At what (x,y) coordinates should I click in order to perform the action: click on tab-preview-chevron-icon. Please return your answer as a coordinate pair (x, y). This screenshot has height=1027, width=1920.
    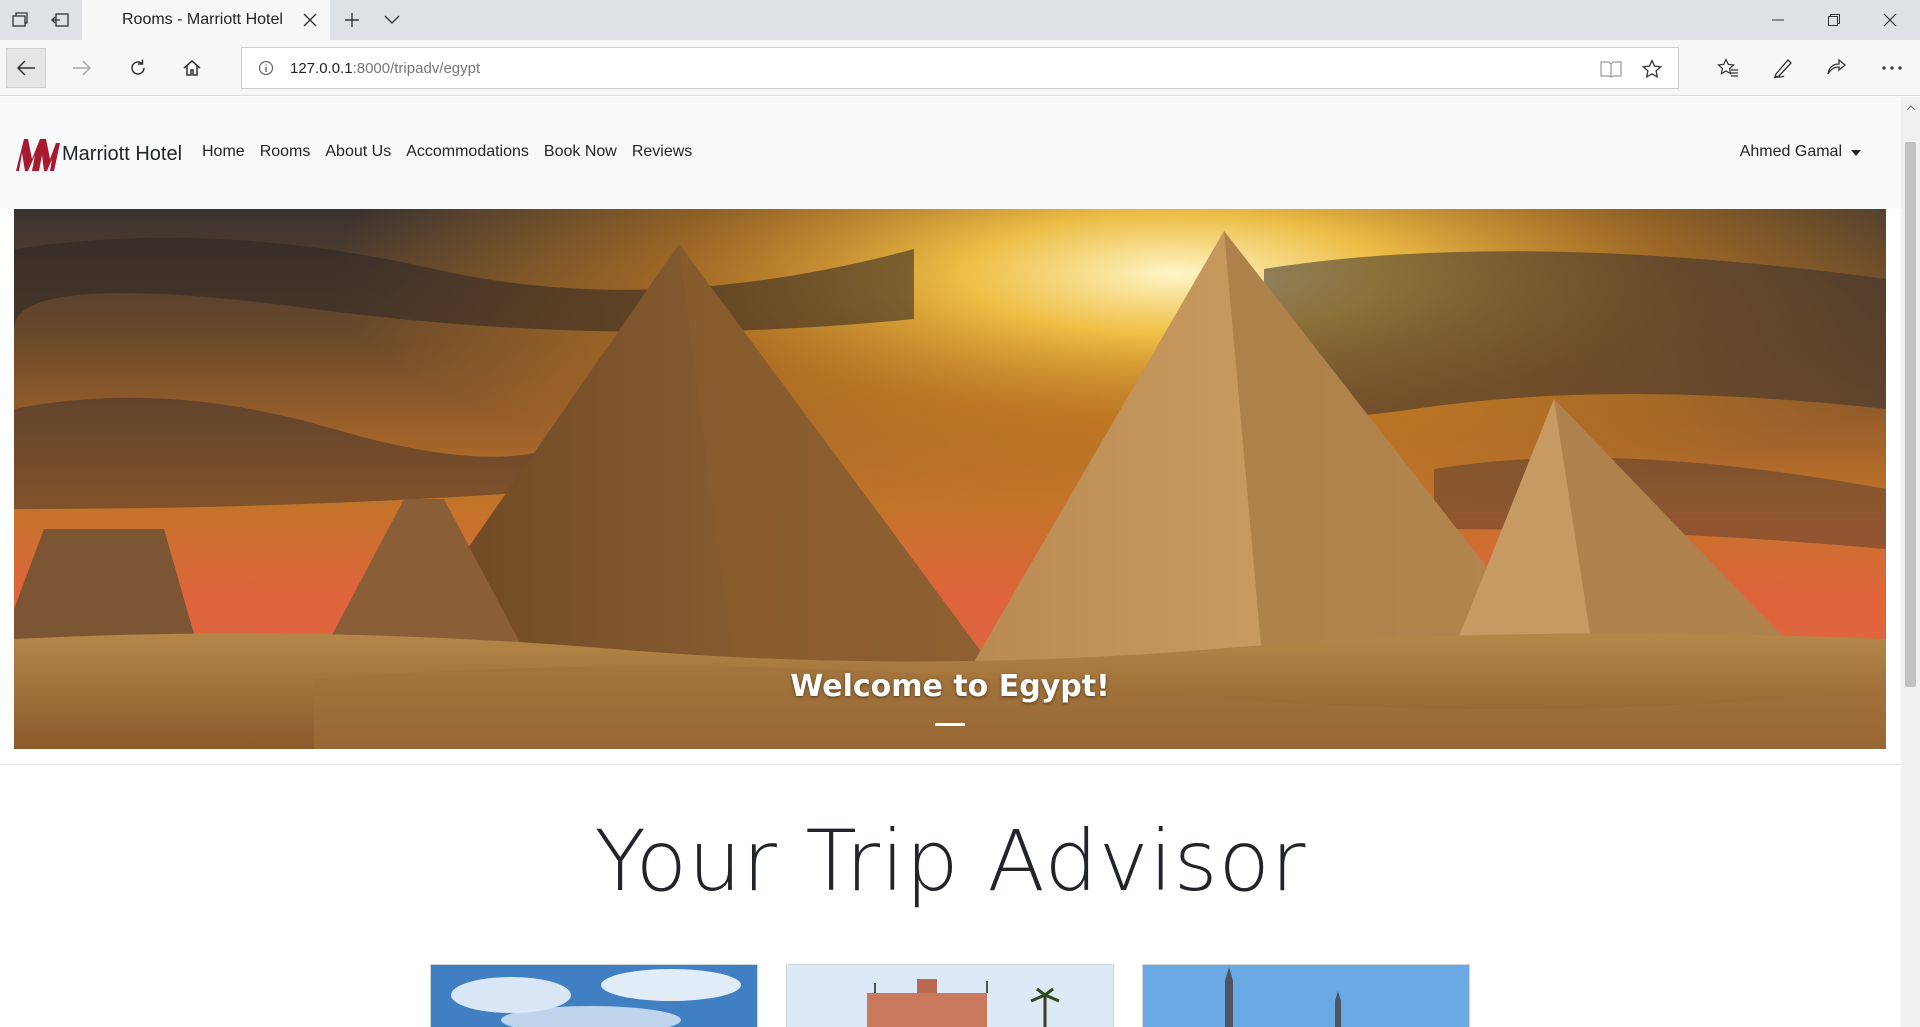
    Looking at the image, I should click on (392, 20).